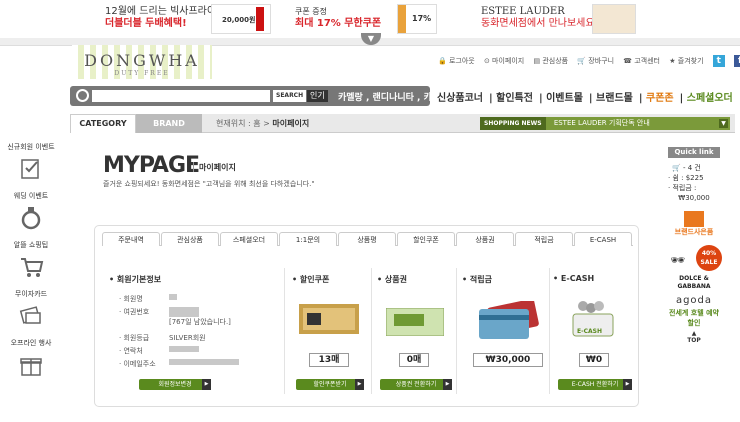 This screenshot has width=740, height=422. Describe the element at coordinates (585, 98) in the screenshot. I see `main-nav: 신상품코너 | 할인특전 | 이벤트몰 | 브랜드몰 | 쿠폰존 | 스페셜오더` at that location.